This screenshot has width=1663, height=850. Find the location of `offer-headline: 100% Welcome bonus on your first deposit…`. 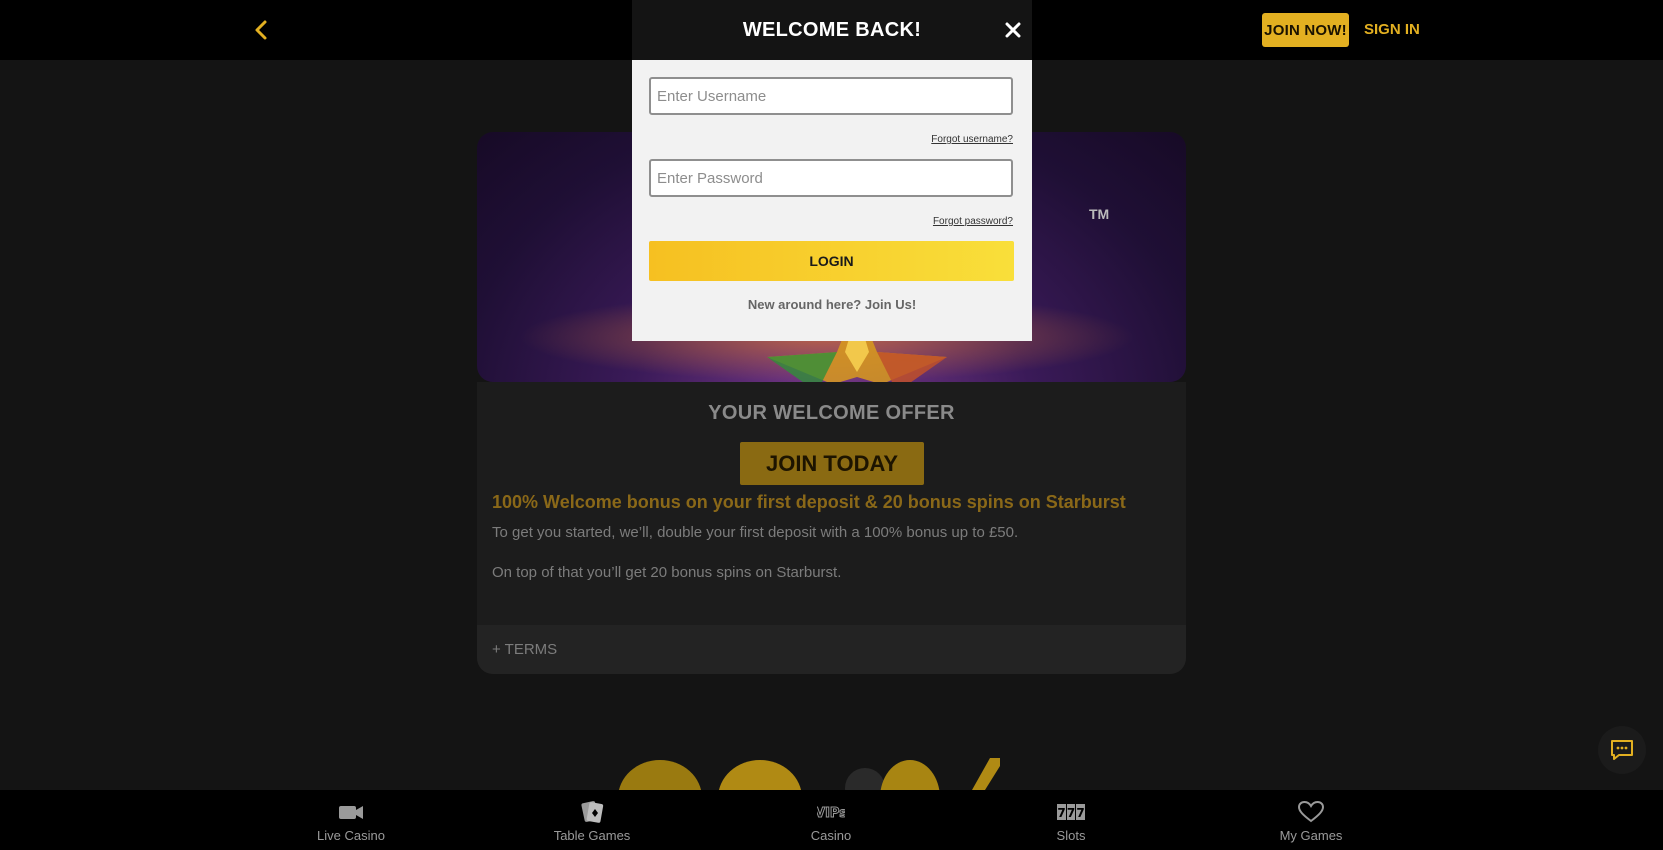

offer-headline: 100% Welcome bonus on your first deposit… is located at coordinates (809, 502).